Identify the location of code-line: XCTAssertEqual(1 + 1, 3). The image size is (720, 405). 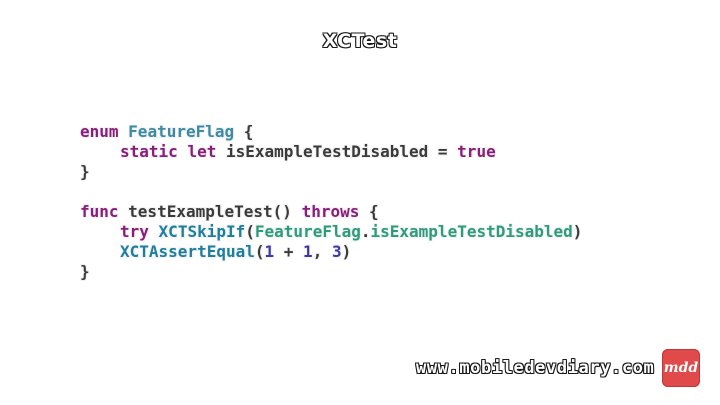
(331, 252).